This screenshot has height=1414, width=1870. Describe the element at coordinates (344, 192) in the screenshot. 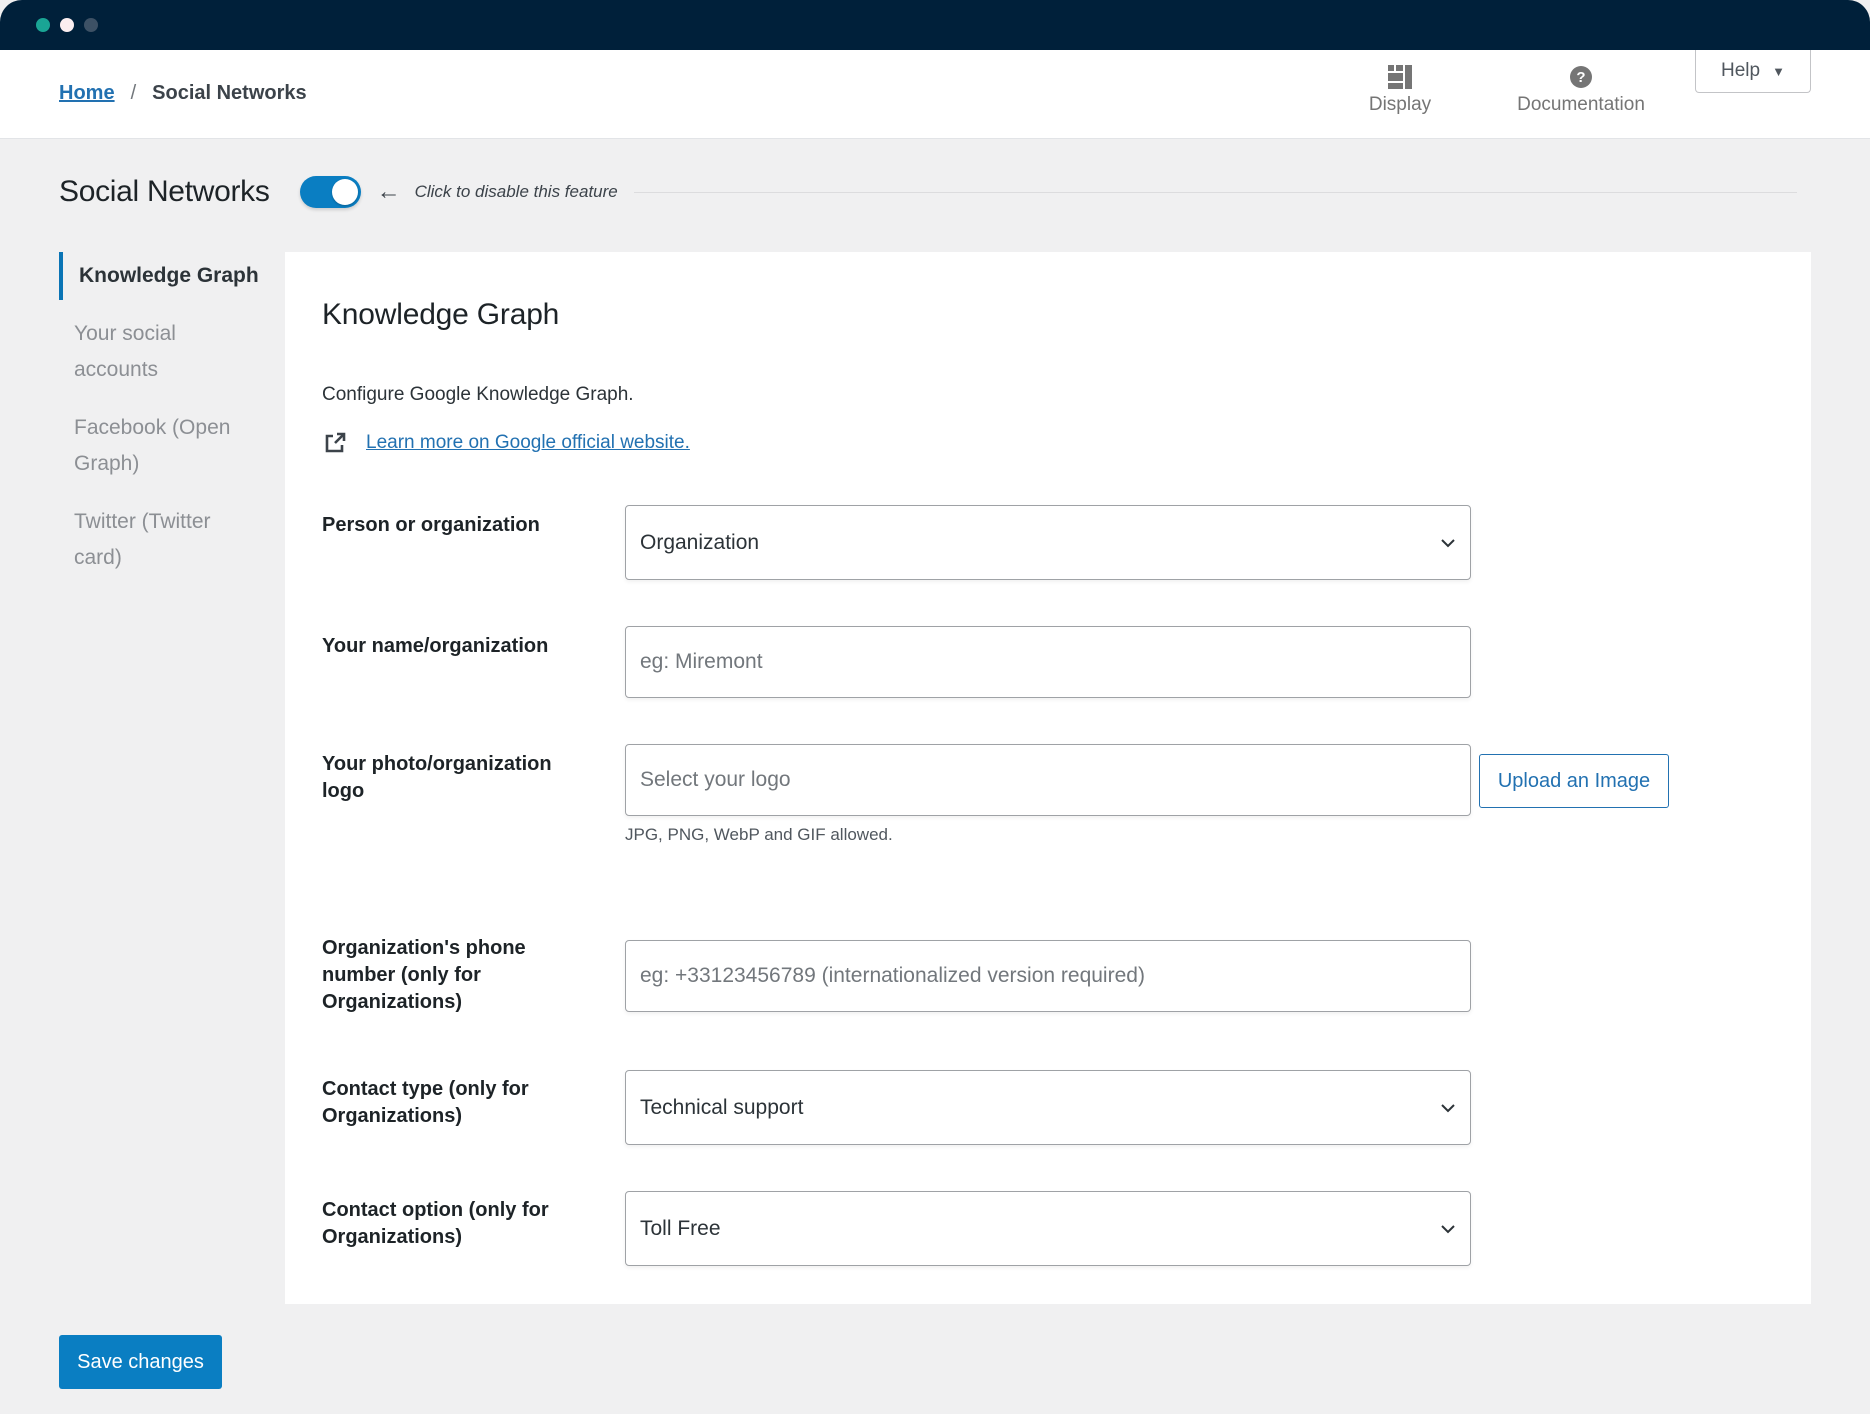

I see `toggle-knob` at that location.